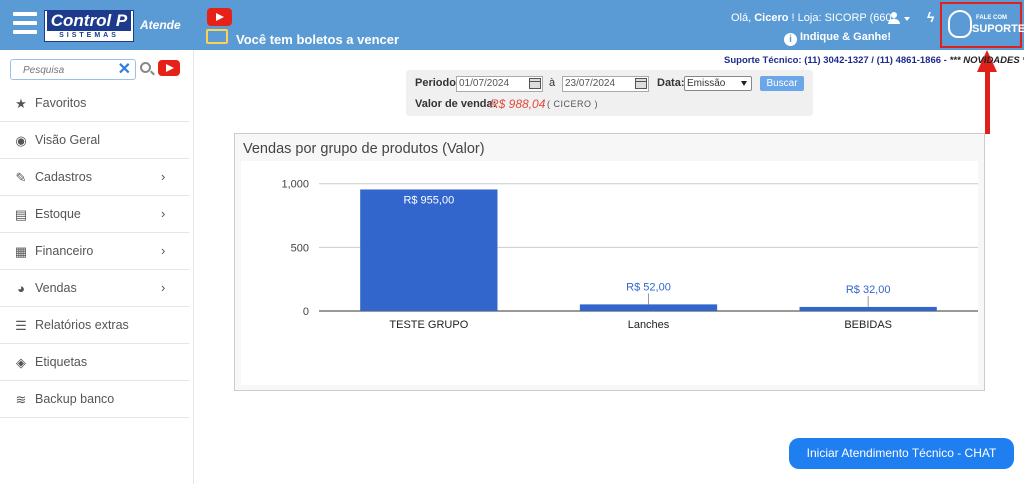 This screenshot has height=484, width=1024. I want to click on sidebar-item-visao-geral: ◉ Visão Geral, so click(94, 140).